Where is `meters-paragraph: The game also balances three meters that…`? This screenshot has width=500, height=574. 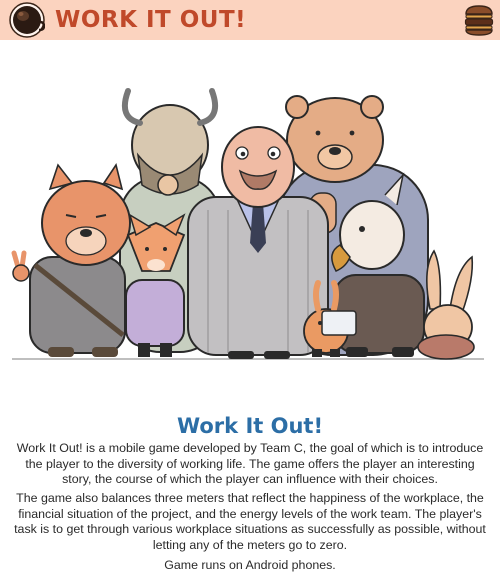 meters-paragraph: The game also balances three meters that… is located at coordinates (250, 521).